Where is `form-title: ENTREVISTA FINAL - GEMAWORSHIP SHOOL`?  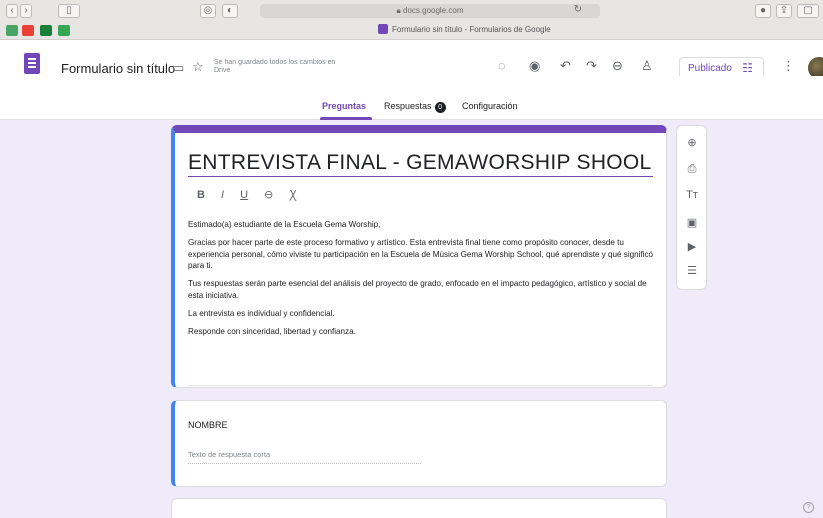 form-title: ENTREVISTA FINAL - GEMAWORSHIP SHOOL is located at coordinates (420, 163).